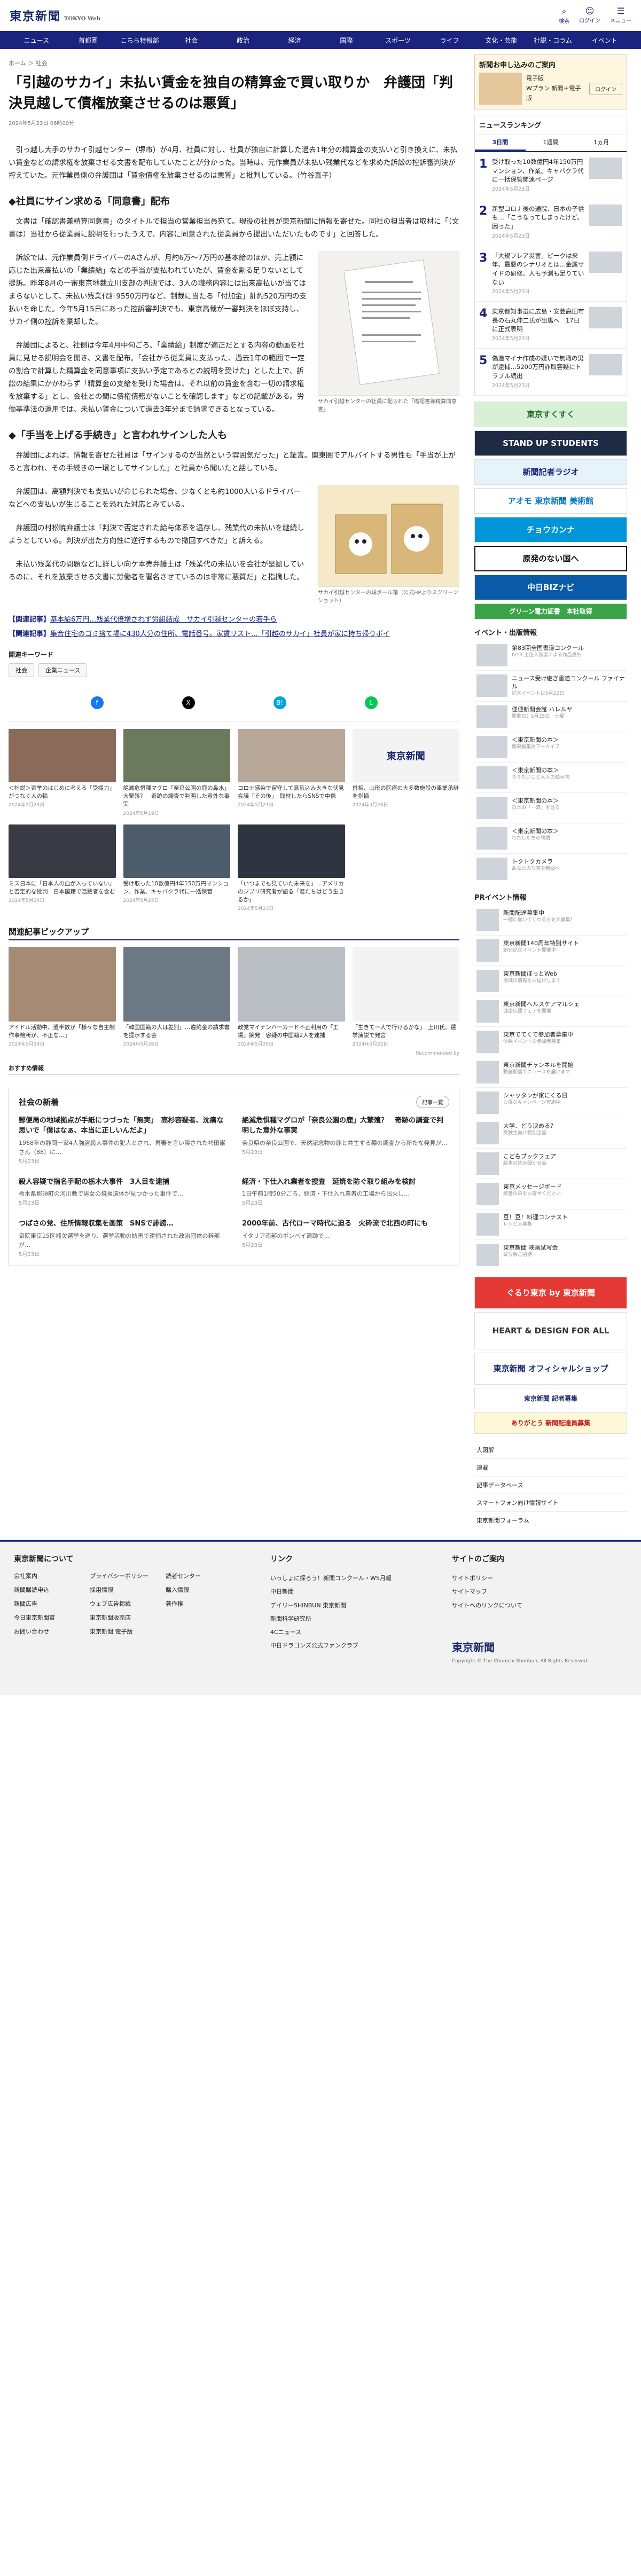  Describe the element at coordinates (550, 558) in the screenshot. I see `banner: 原発のない国へ` at that location.